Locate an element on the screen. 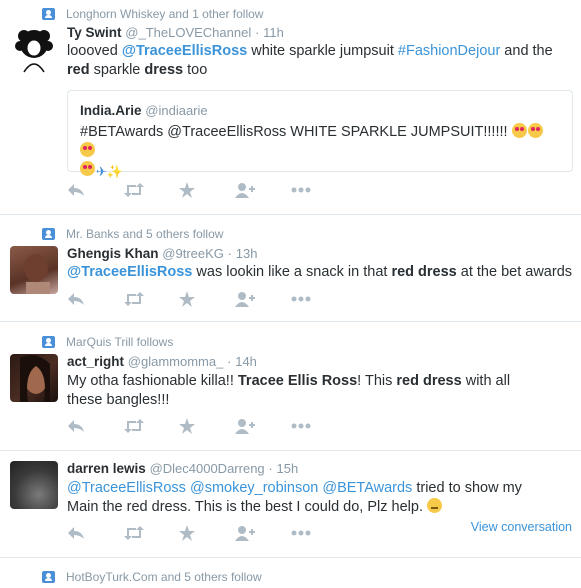 Image resolution: width=581 pixels, height=588 pixels. tweet: HotBoyTurk.Com and 5 others follow is located at coordinates (290, 573).